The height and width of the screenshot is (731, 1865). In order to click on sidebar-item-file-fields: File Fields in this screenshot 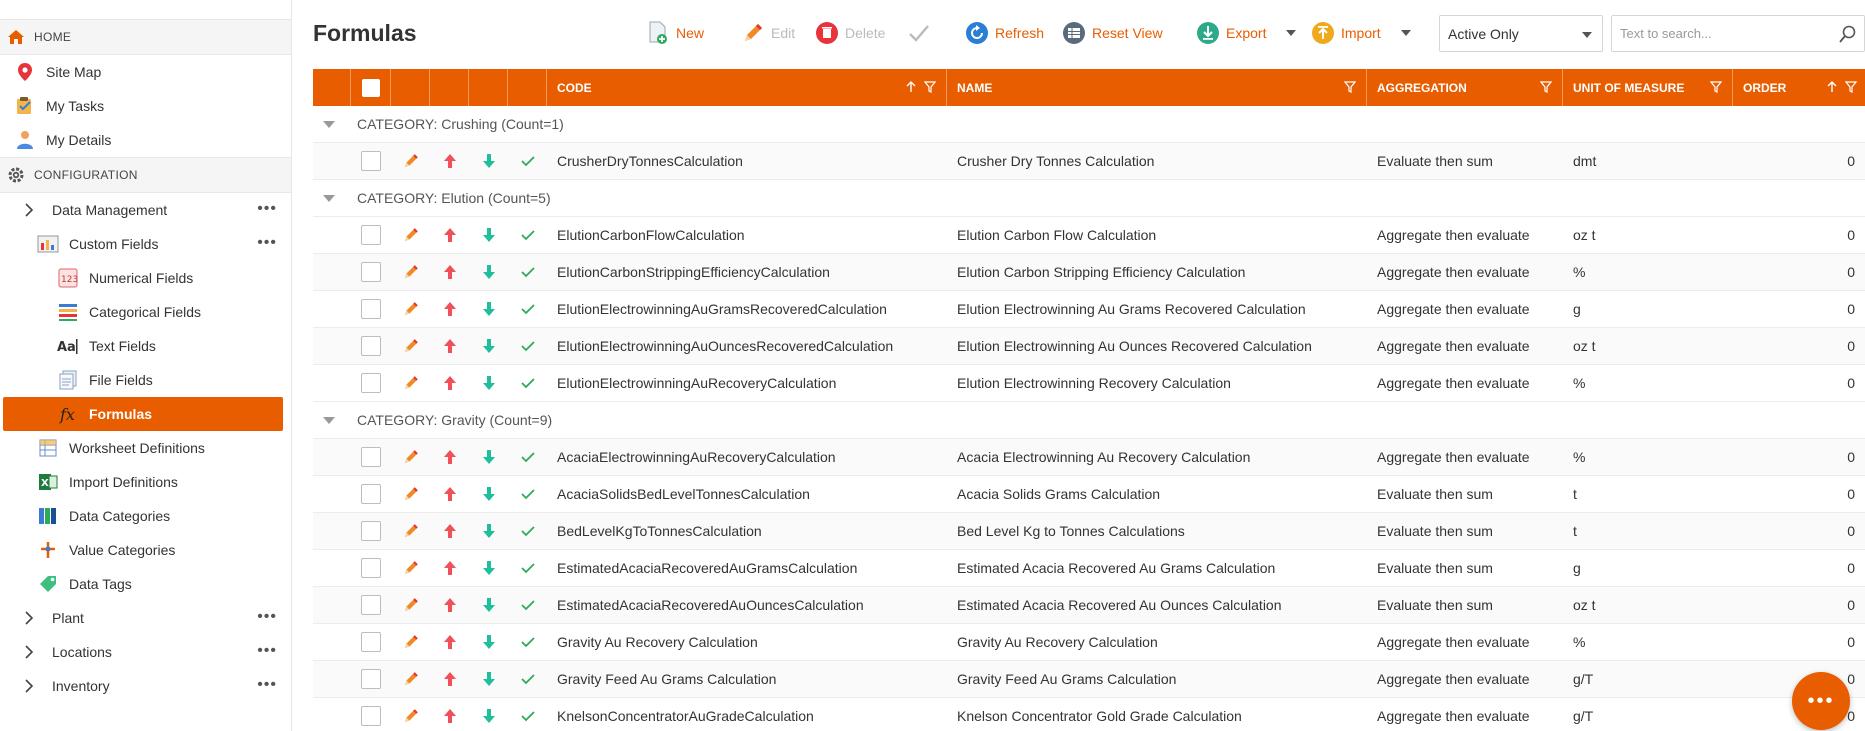, I will do `click(145, 380)`.